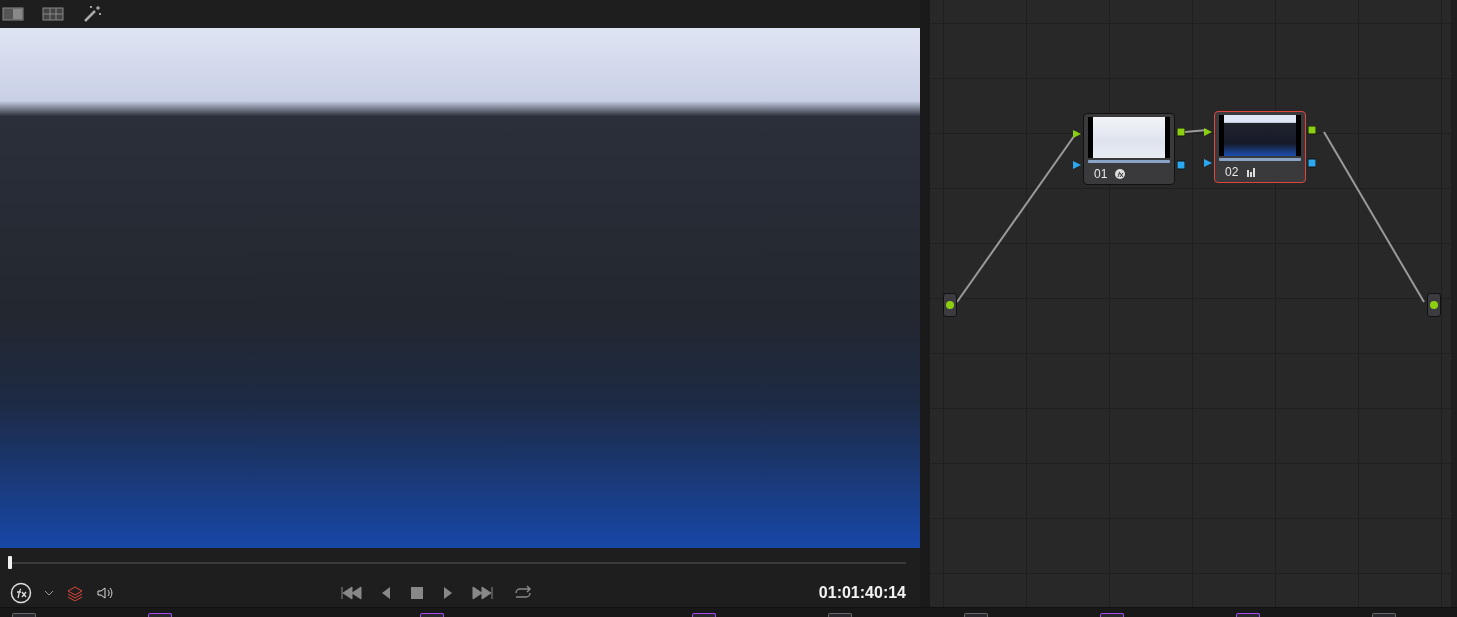  I want to click on node-number: 01, so click(1101, 174).